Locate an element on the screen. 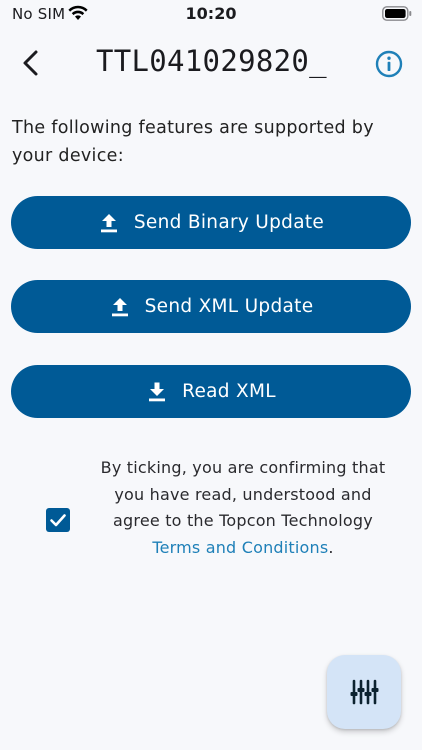  download-icon is located at coordinates (157, 391).